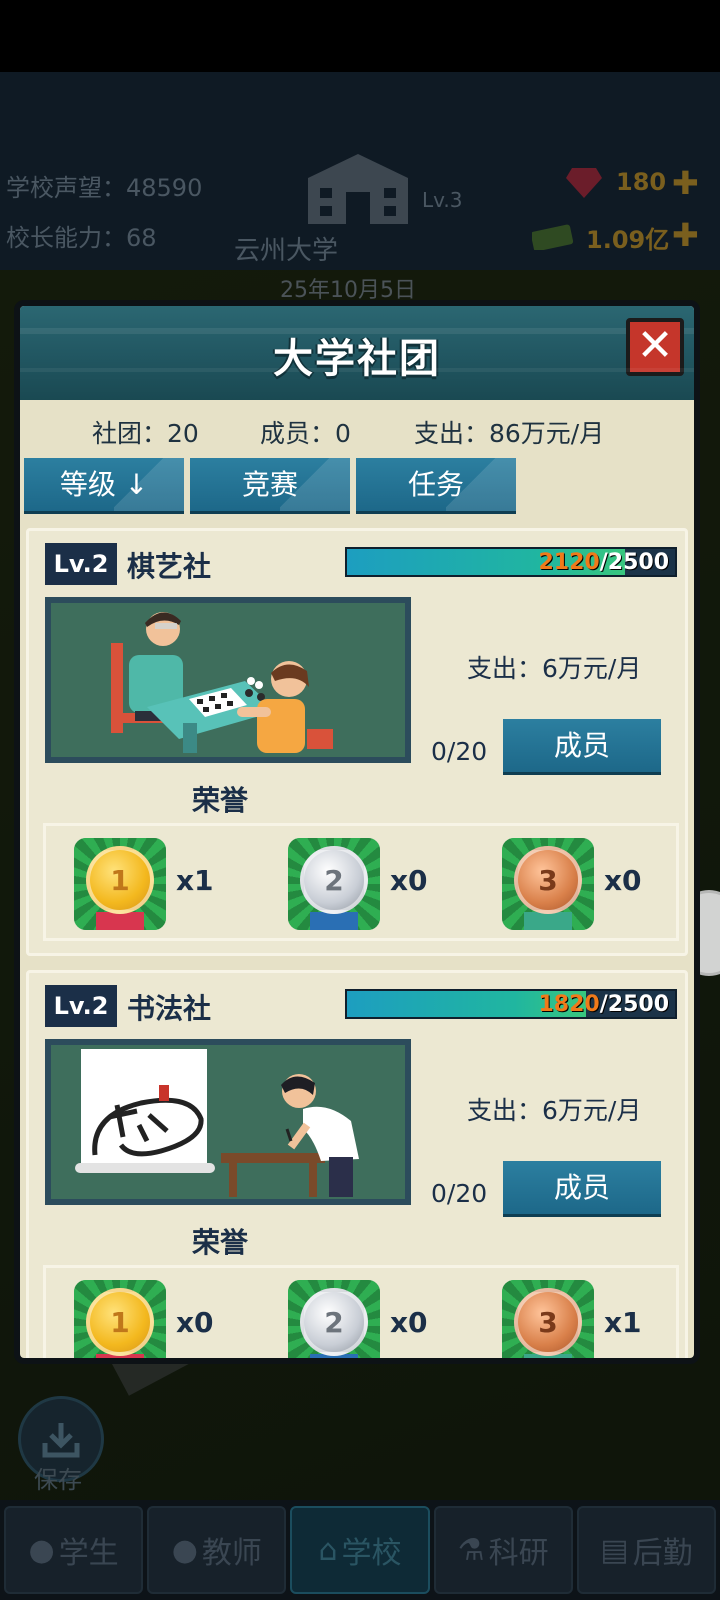 The width and height of the screenshot is (720, 1600). I want to click on principal-ability-label: 校长能力：68, so click(81, 238).